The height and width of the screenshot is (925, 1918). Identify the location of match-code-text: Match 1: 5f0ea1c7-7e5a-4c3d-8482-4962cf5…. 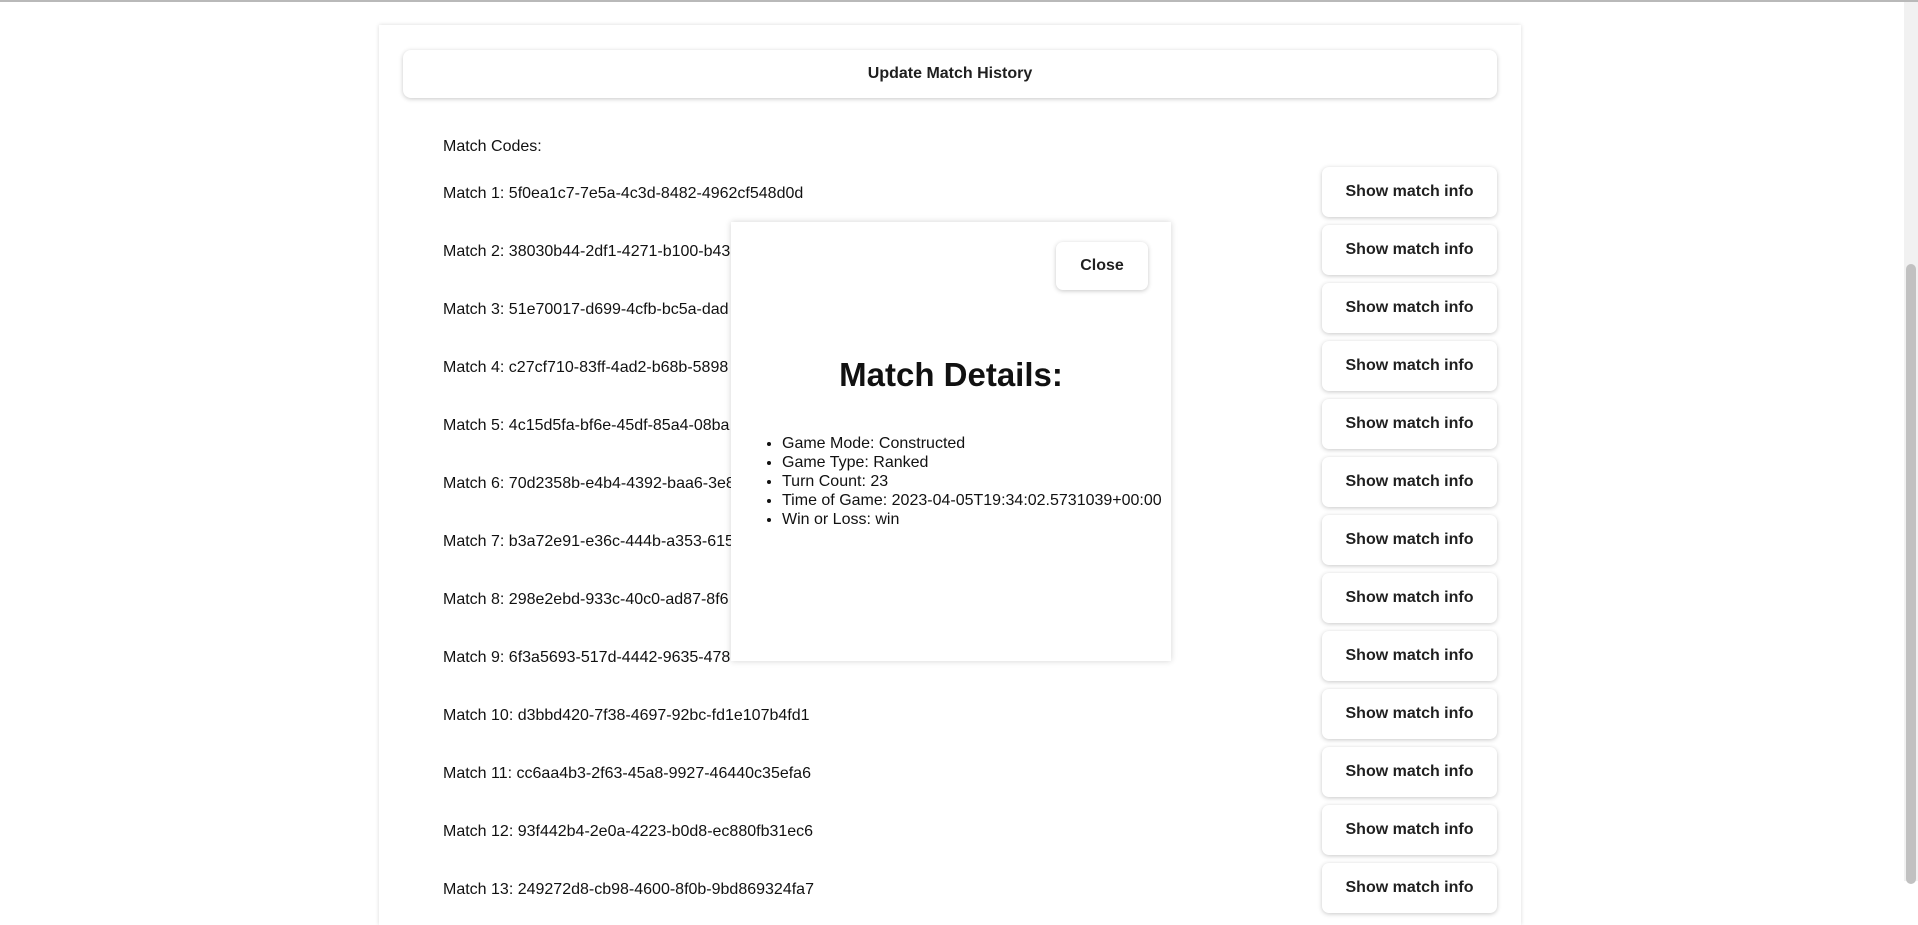
(623, 193).